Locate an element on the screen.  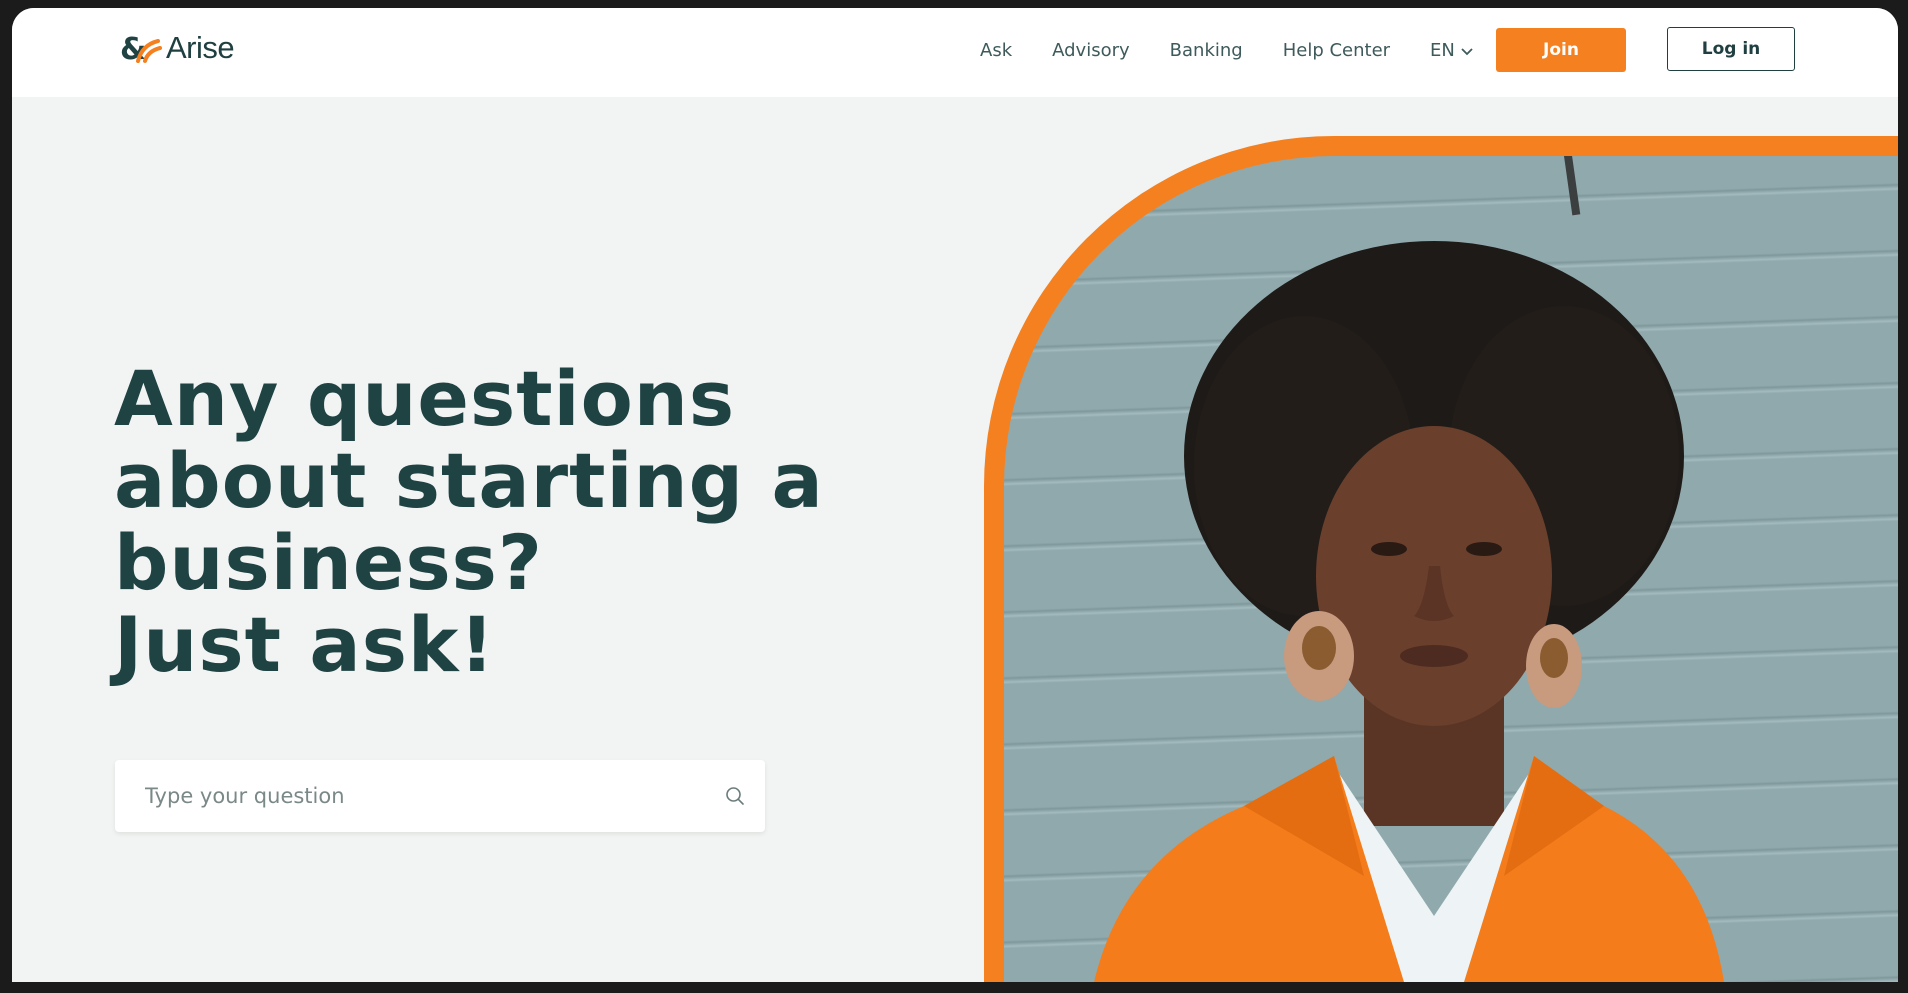
hero-heading-line: Just ask! is located at coordinates (305, 644).